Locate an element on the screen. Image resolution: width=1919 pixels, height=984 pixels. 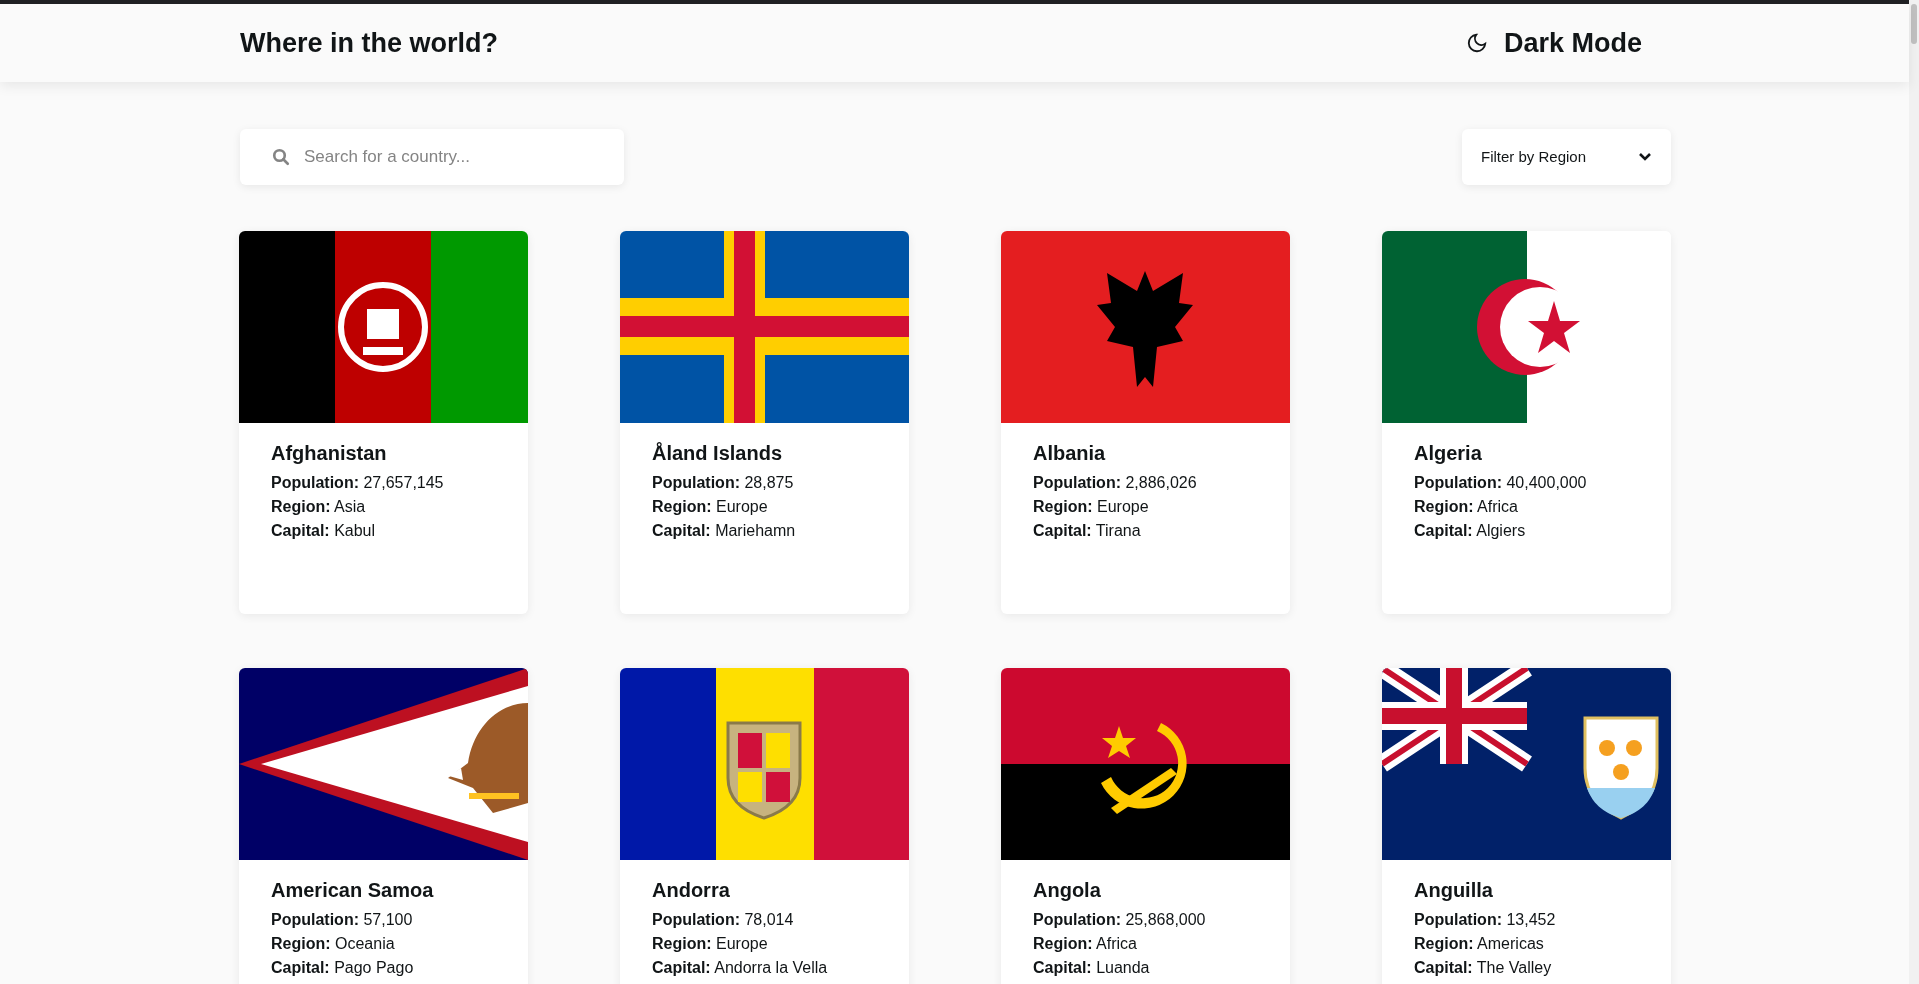
capital-text: Capital: Andorra la Vella is located at coordinates (740, 968).